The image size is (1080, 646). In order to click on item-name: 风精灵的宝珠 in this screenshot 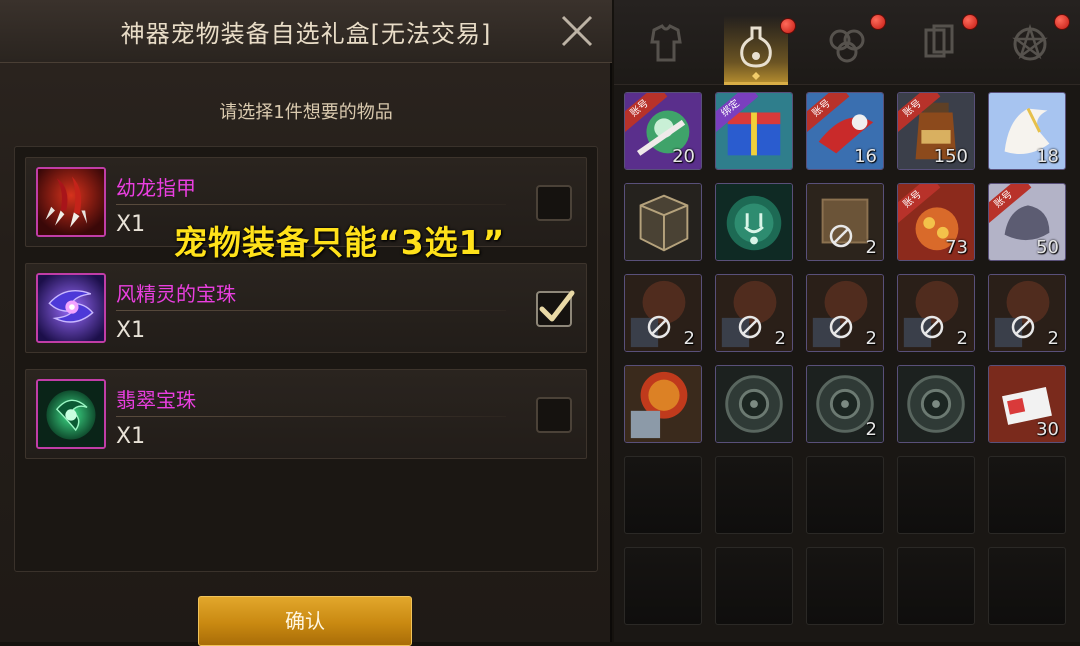, I will do `click(176, 294)`.